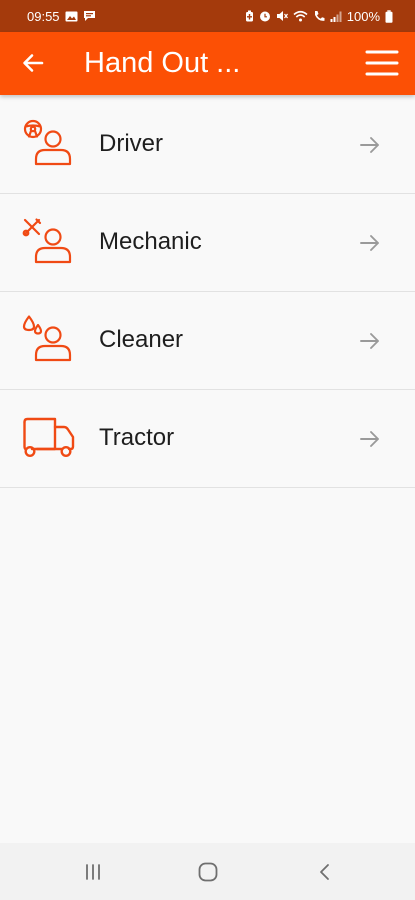 This screenshot has height=900, width=415. I want to click on message-icon, so click(89, 16).